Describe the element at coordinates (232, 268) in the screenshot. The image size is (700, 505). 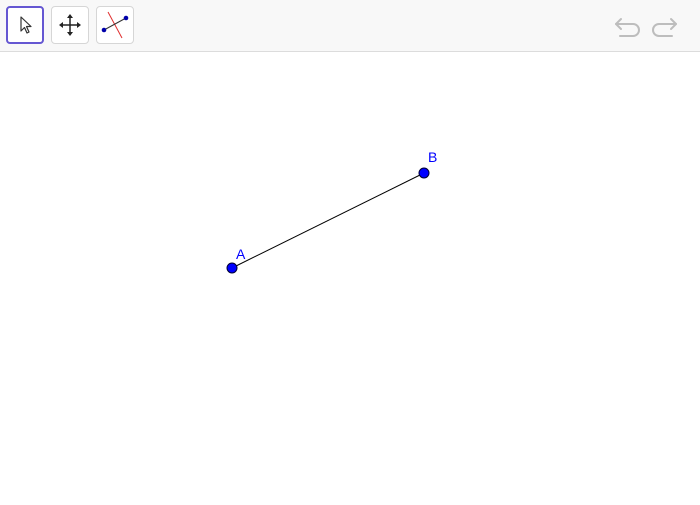
I see `point-a` at that location.